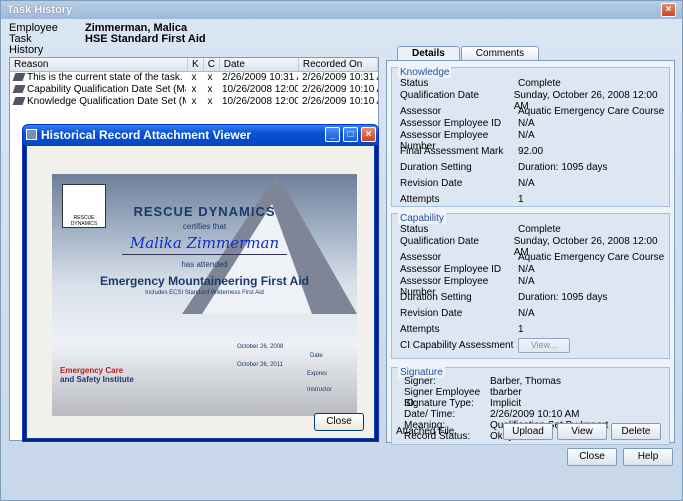 This screenshot has height=501, width=683. Describe the element at coordinates (526, 269) in the screenshot. I see `c-aid: N/A` at that location.